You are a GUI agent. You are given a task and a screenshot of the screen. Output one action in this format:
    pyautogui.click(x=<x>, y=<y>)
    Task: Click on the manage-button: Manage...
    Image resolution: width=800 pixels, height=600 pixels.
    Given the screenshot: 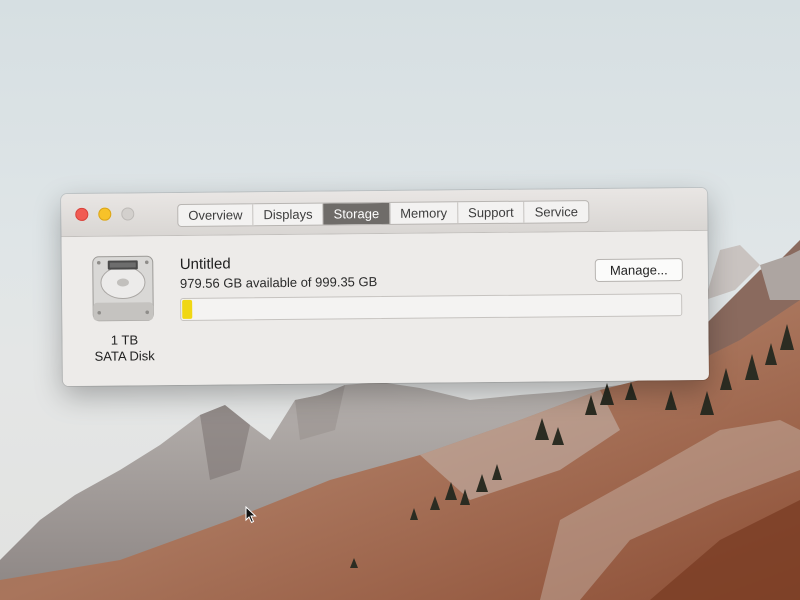 What is the action you would take?
    pyautogui.click(x=638, y=270)
    